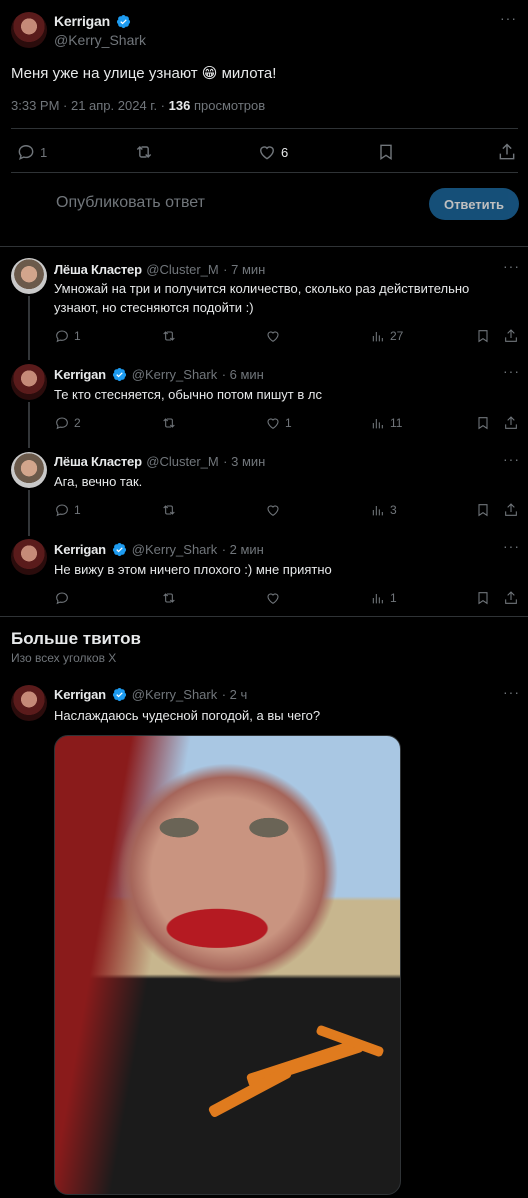  I want to click on views-count: 136, so click(179, 105).